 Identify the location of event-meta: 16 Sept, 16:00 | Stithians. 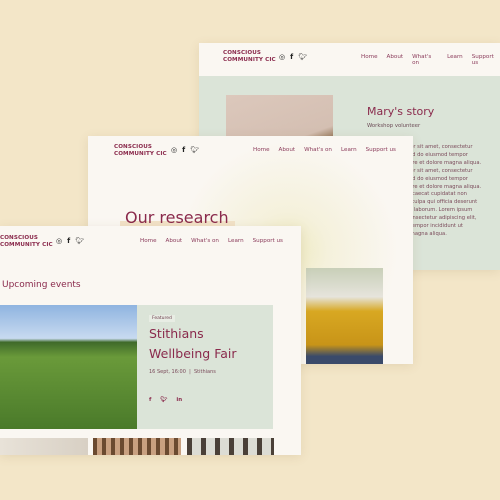
(182, 372).